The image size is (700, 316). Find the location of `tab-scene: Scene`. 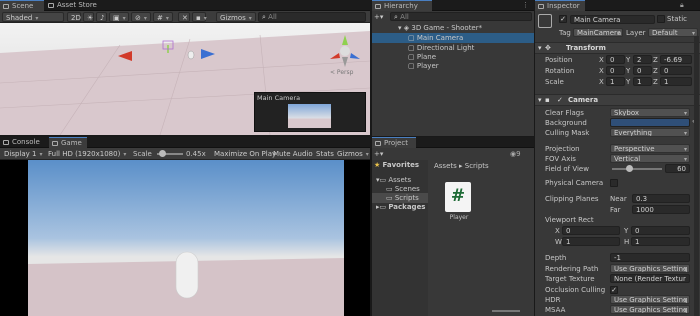

tab-scene: Scene is located at coordinates (22, 5).